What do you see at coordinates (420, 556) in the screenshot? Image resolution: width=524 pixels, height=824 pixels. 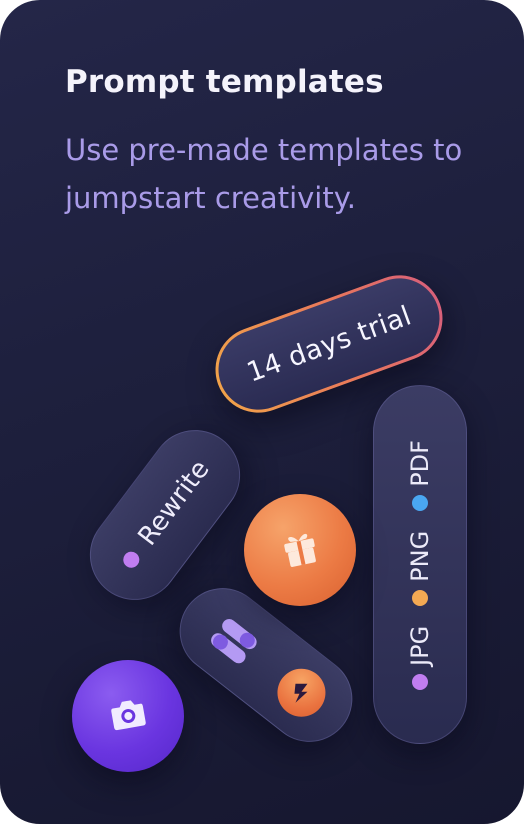 I see `file-type-png: PNG` at bounding box center [420, 556].